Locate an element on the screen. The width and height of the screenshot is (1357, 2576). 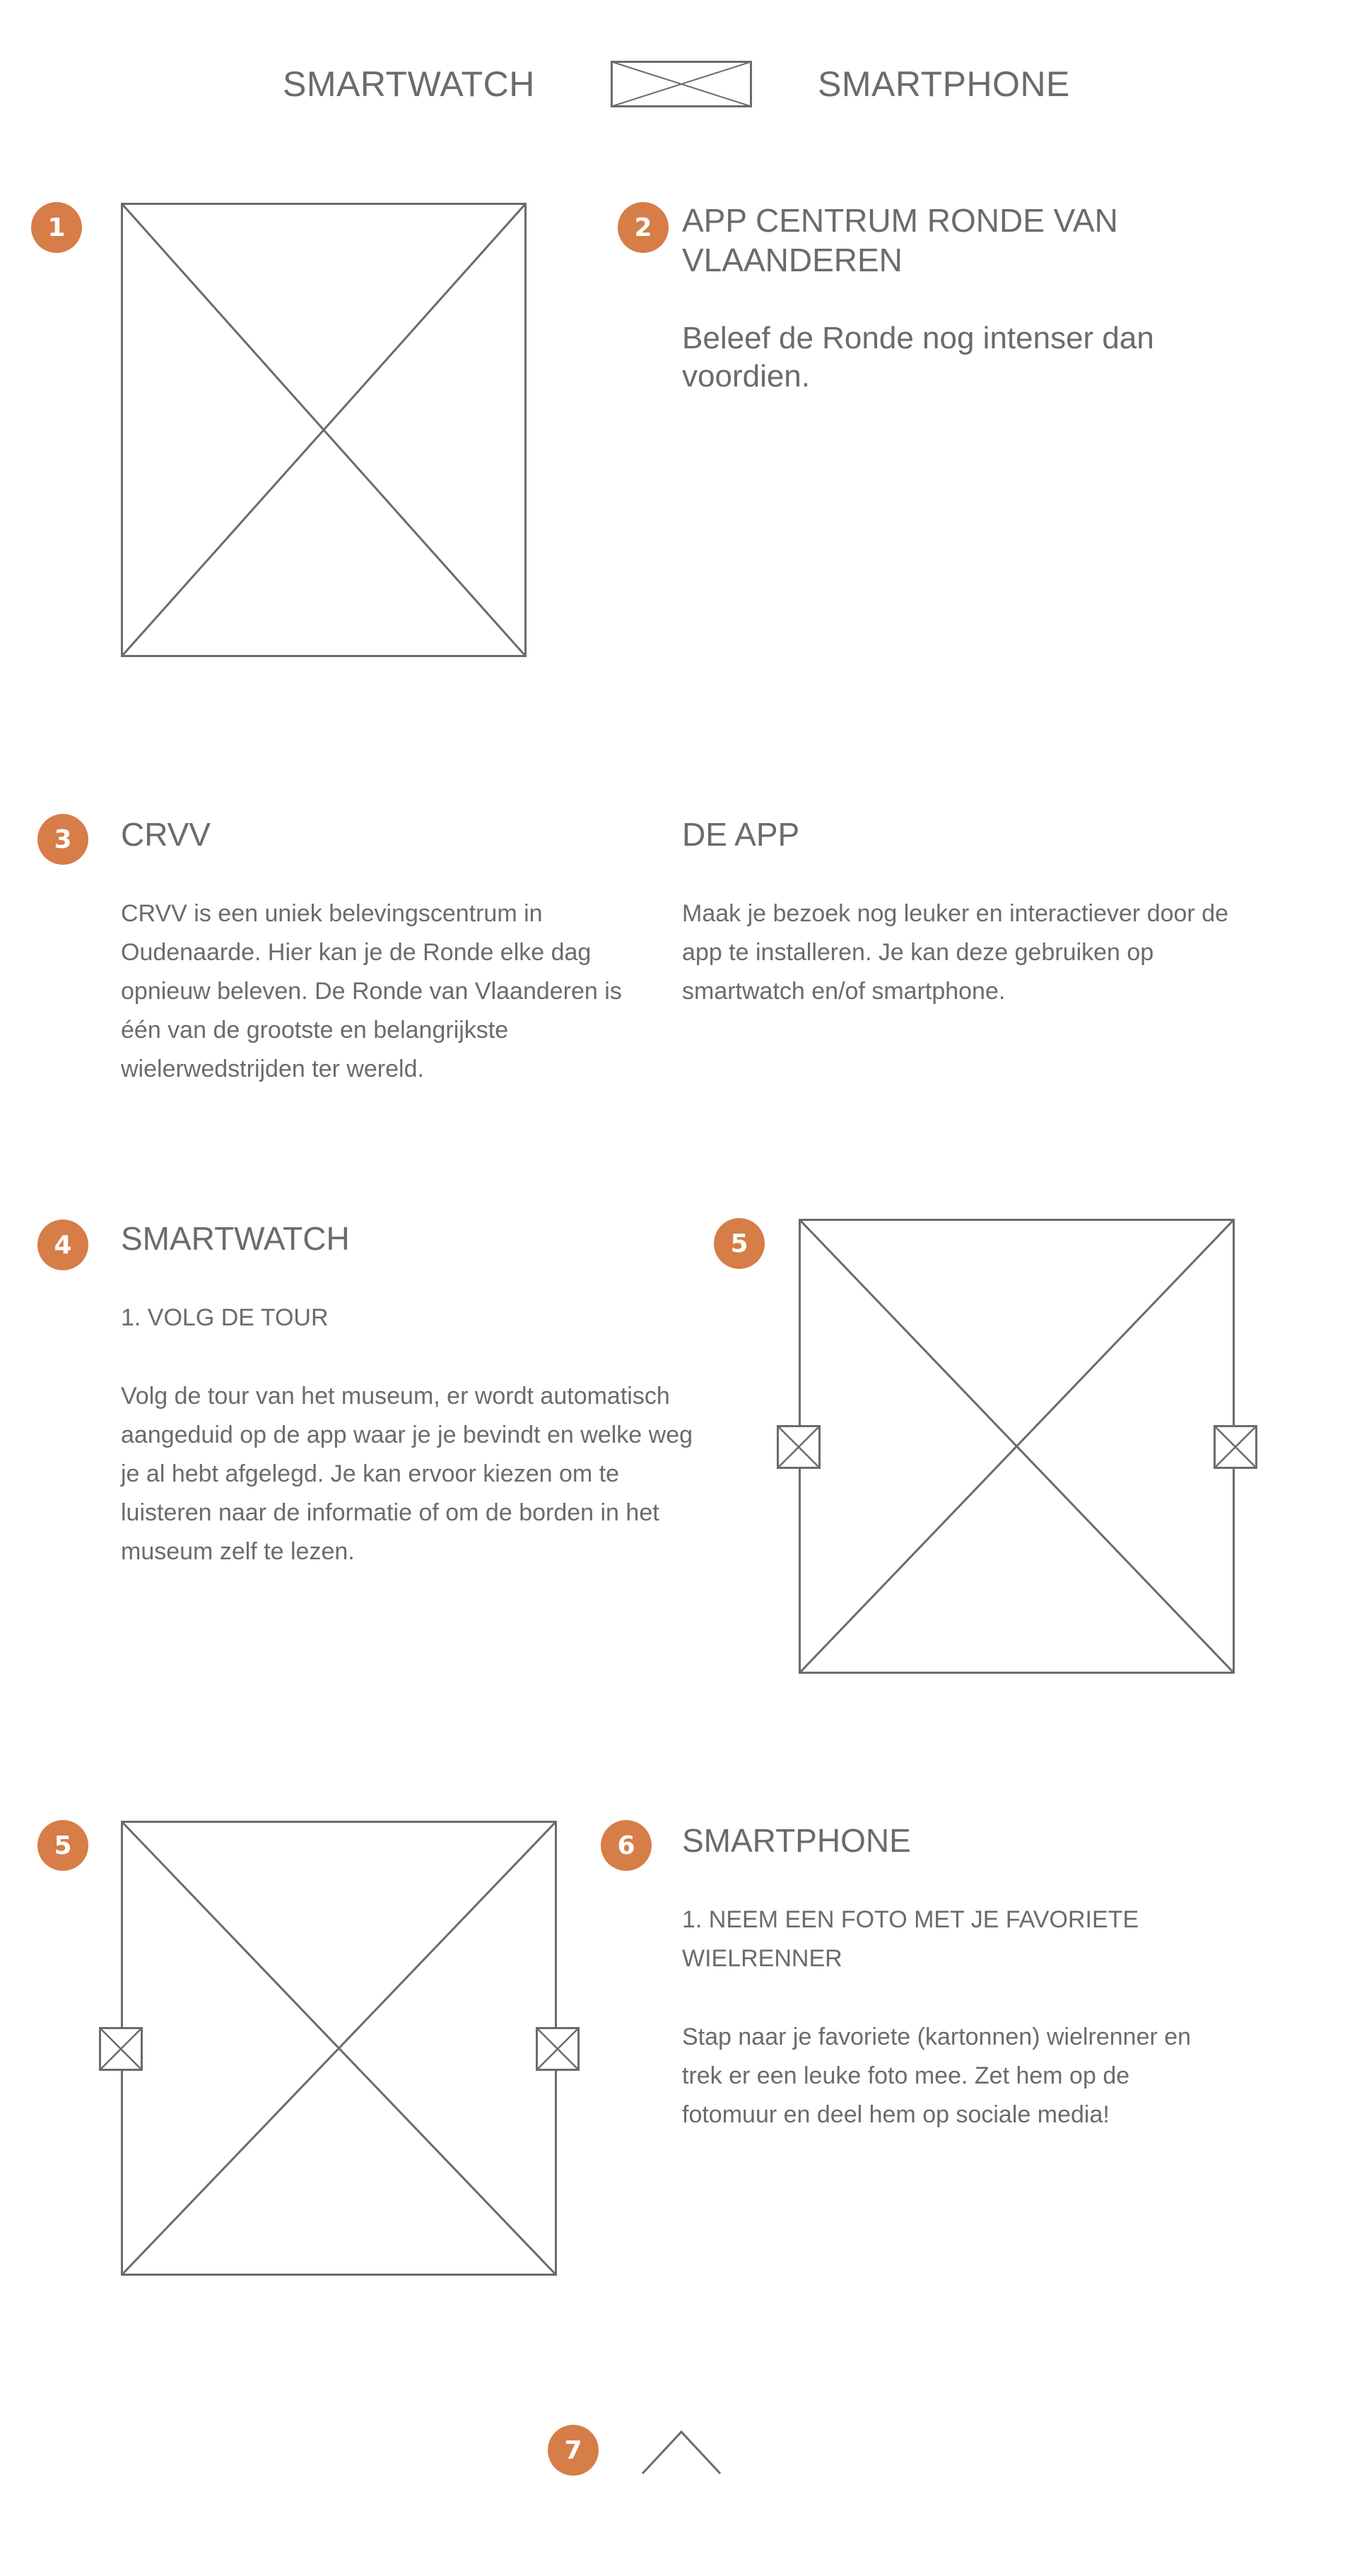
annotation-badge-5-second: 5 is located at coordinates (62, 1845).